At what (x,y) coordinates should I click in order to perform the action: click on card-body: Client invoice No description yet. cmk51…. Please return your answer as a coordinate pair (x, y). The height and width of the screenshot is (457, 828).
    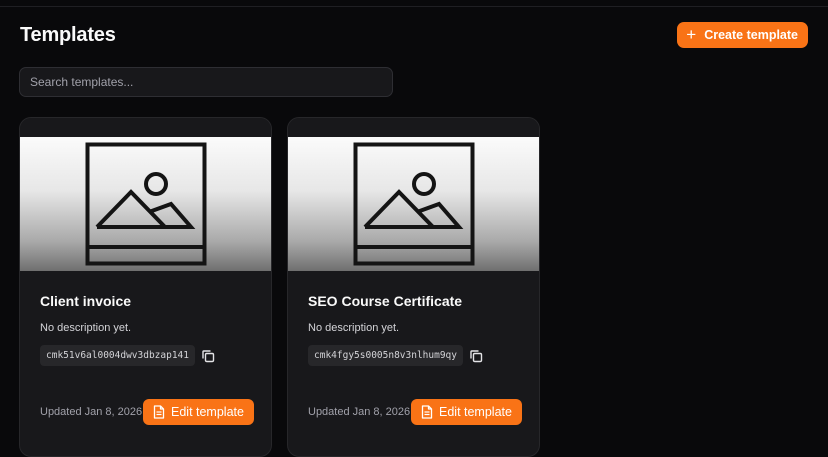
    Looking at the image, I should click on (145, 363).